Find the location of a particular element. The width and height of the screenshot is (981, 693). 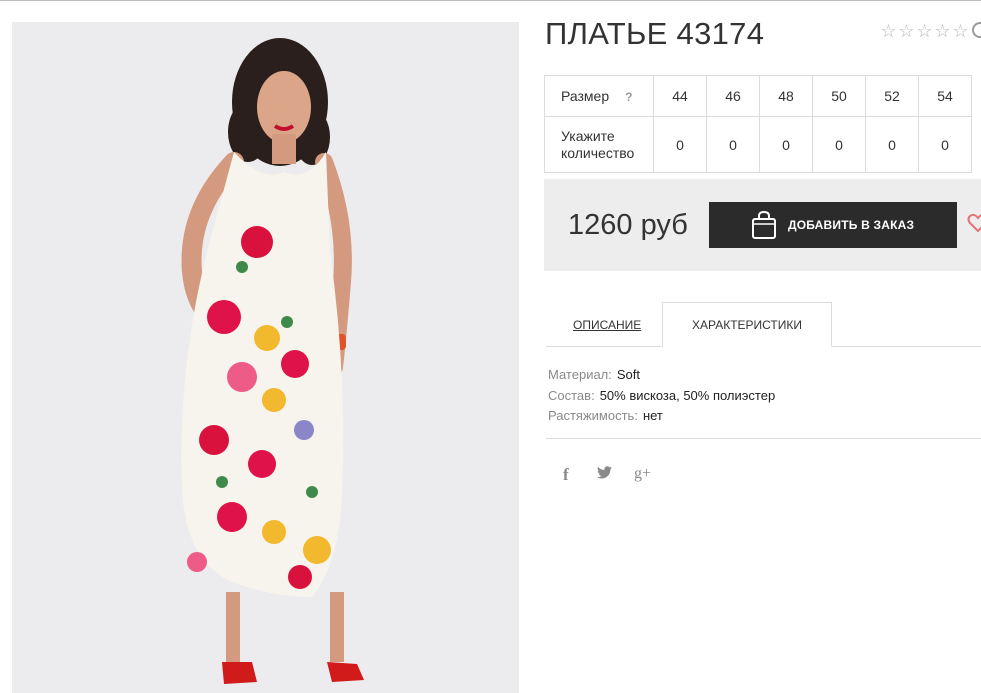

characteristic-value: 50% вискоза, 50% полиэстер is located at coordinates (687, 395).